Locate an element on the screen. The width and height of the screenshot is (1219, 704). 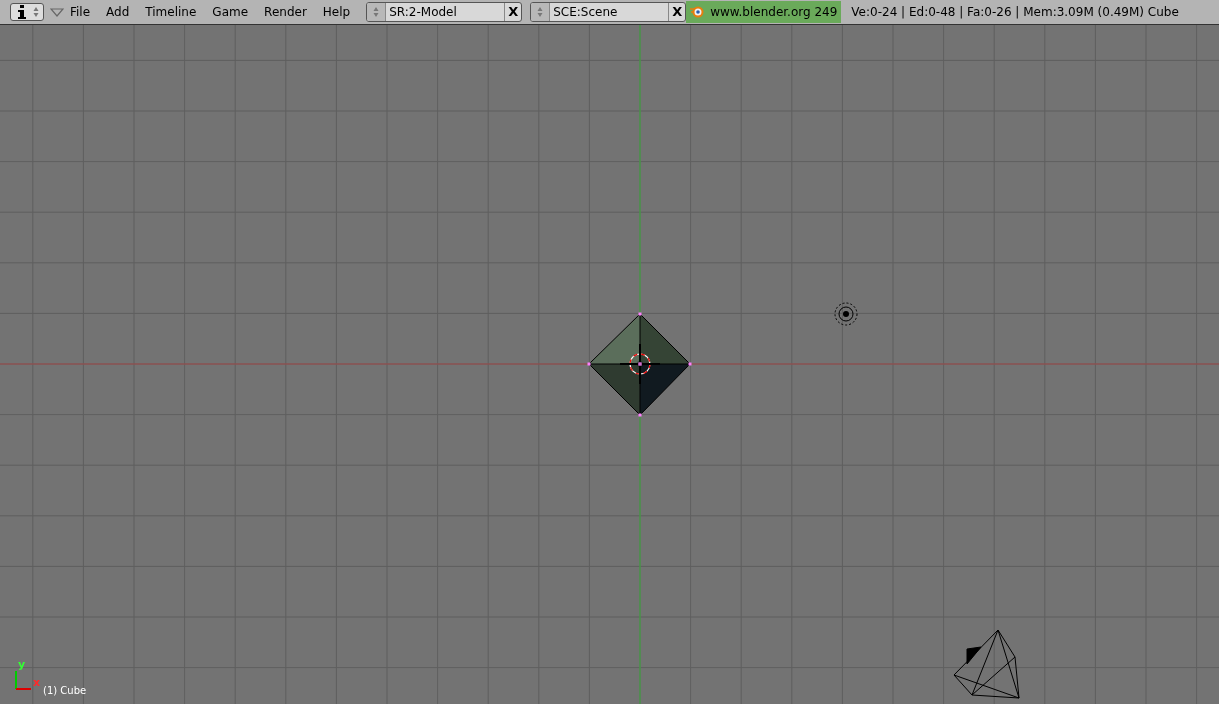
scene-name-field: SCE:Scene is located at coordinates (609, 12).